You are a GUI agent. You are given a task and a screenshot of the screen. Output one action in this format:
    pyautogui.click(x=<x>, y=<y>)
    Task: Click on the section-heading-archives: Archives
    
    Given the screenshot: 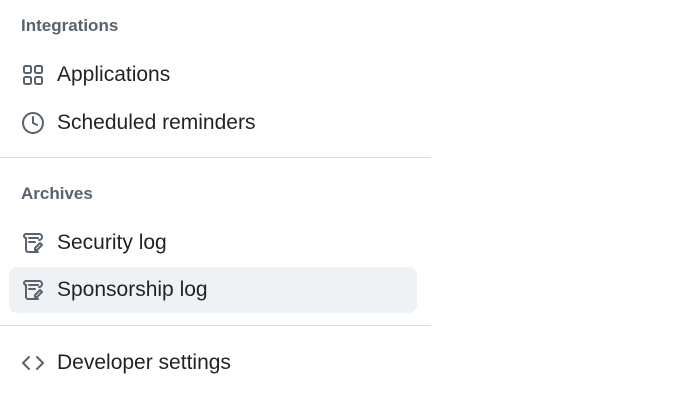 What is the action you would take?
    pyautogui.click(x=57, y=193)
    